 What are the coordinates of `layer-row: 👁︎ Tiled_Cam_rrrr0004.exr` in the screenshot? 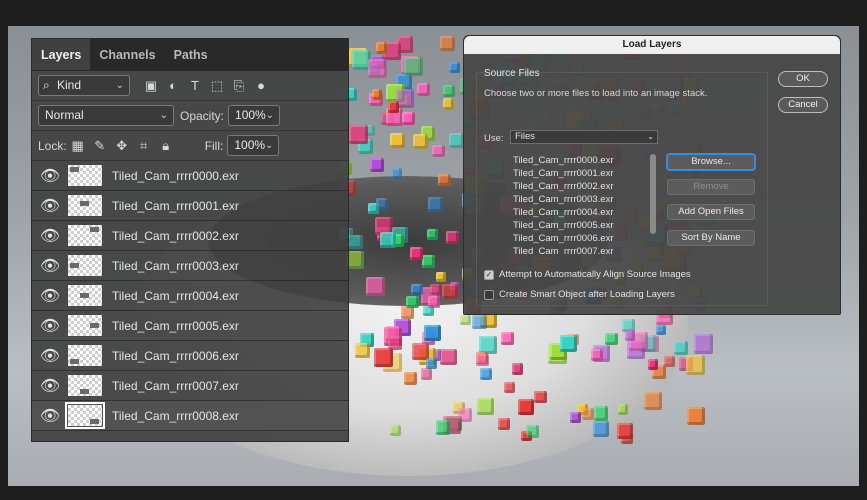 It's located at (190, 296).